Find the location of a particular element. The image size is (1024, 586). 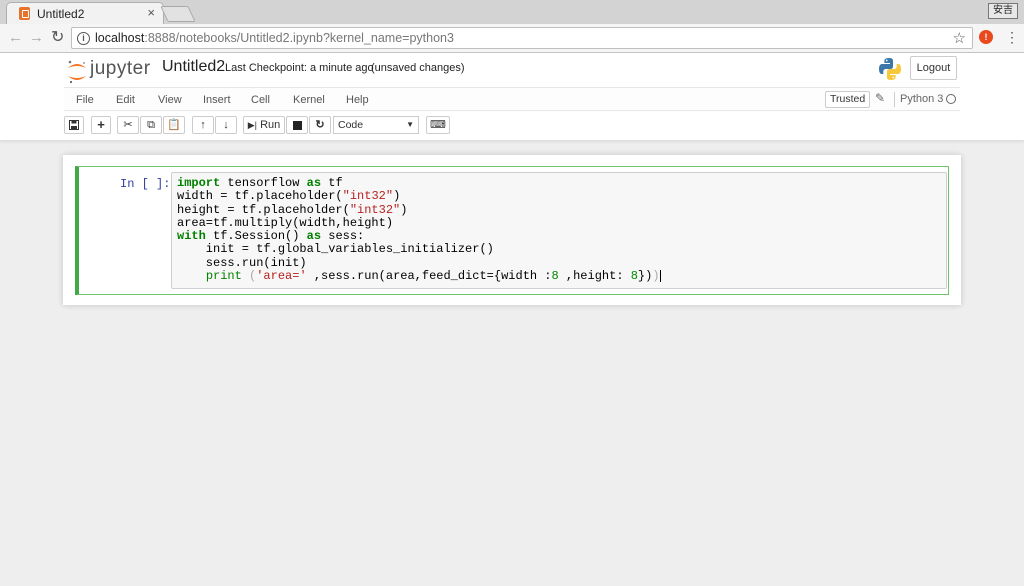

code-line: import tensorflow as tf is located at coordinates (260, 183).